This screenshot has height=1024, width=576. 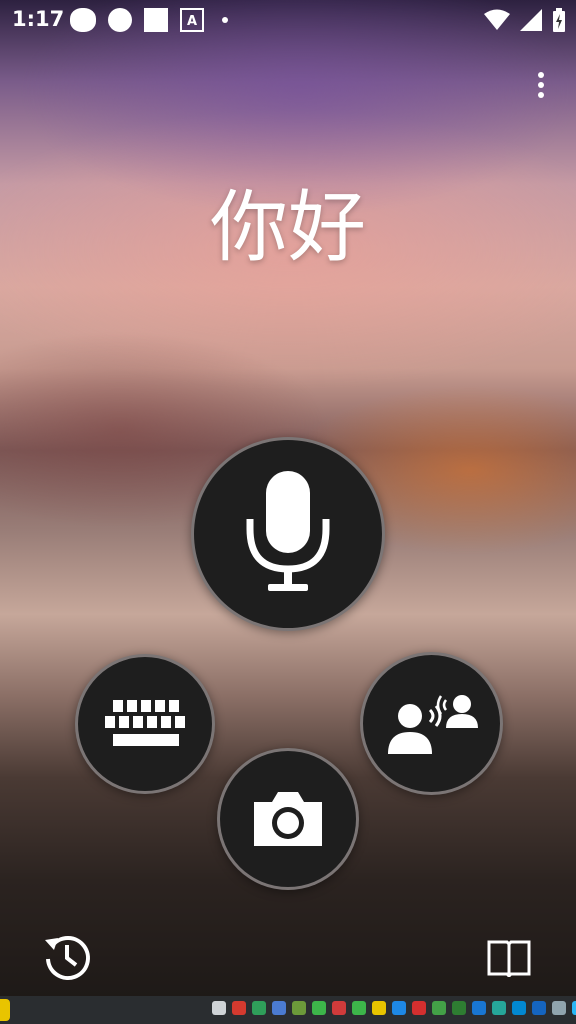 What do you see at coordinates (239, 1008) in the screenshot?
I see `z-icon` at bounding box center [239, 1008].